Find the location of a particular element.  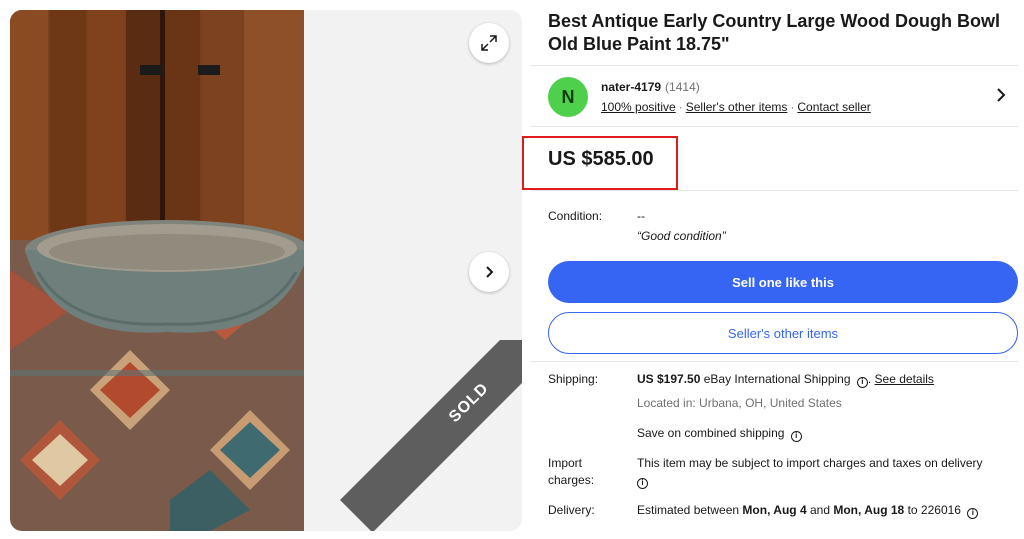

seller-name: nater-4179 (1414) is located at coordinates (650, 87).